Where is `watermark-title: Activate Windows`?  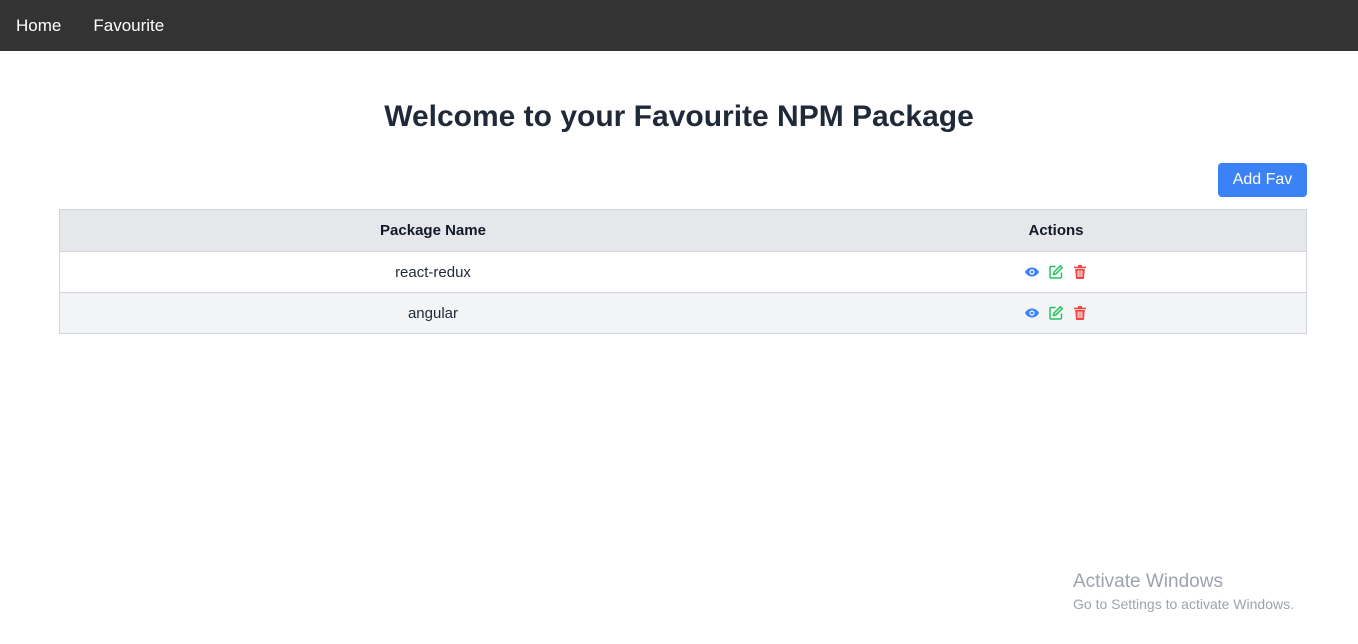
watermark-title: Activate Windows is located at coordinates (1148, 581).